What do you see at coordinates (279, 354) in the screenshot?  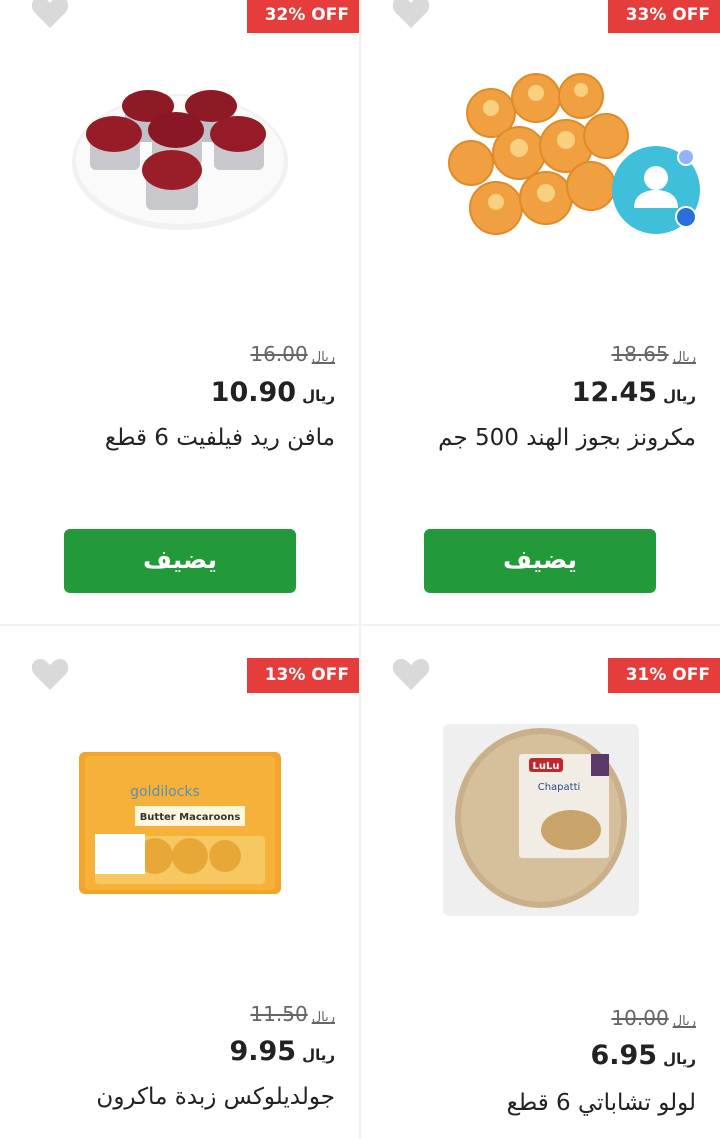 I see `old-price-value: 16.00` at bounding box center [279, 354].